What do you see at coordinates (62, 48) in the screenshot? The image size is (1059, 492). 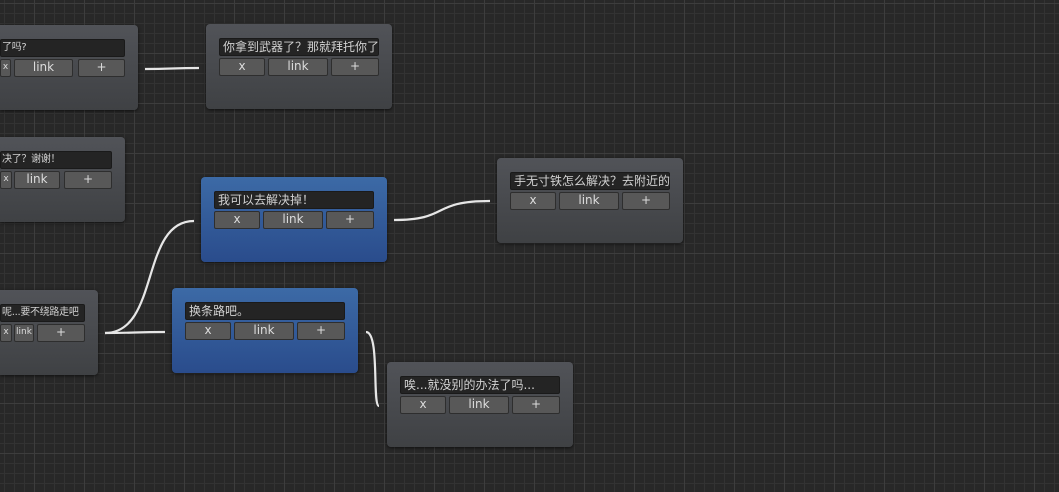 I see `node-text-input: 了吗?` at bounding box center [62, 48].